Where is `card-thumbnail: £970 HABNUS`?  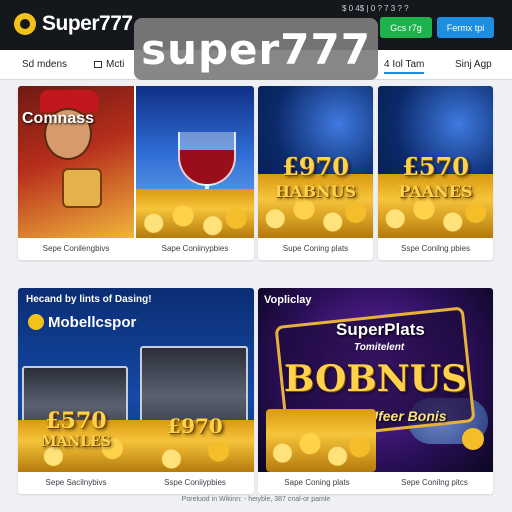 card-thumbnail: £970 HABNUS is located at coordinates (315, 162).